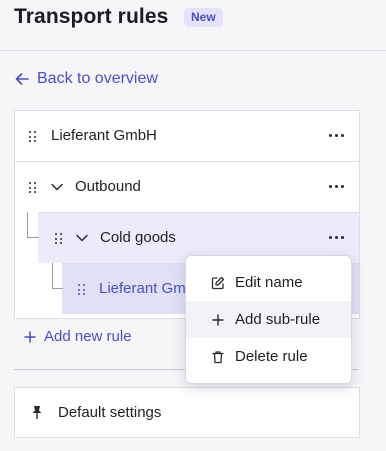 The image size is (386, 451). Describe the element at coordinates (271, 356) in the screenshot. I see `menu-item-label: Delete rule` at that location.